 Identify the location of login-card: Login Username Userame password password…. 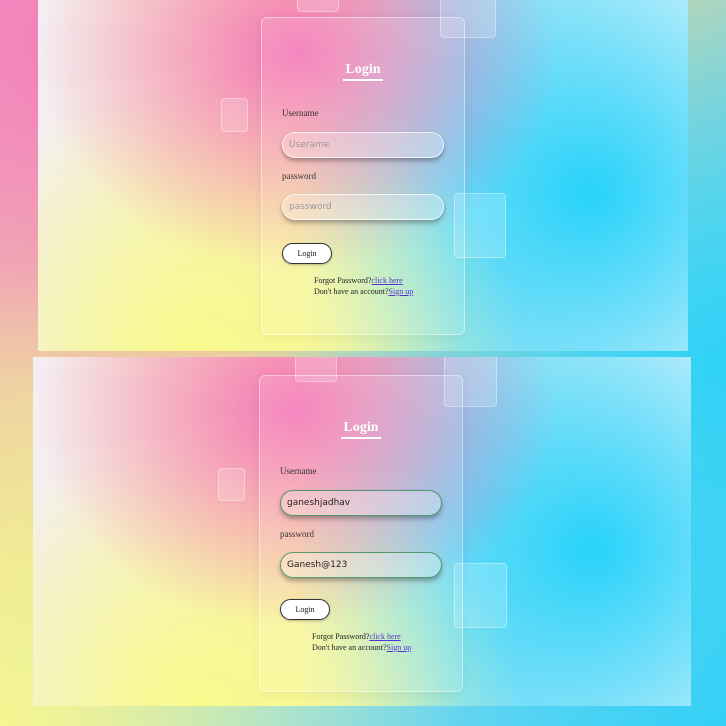
(363, 176).